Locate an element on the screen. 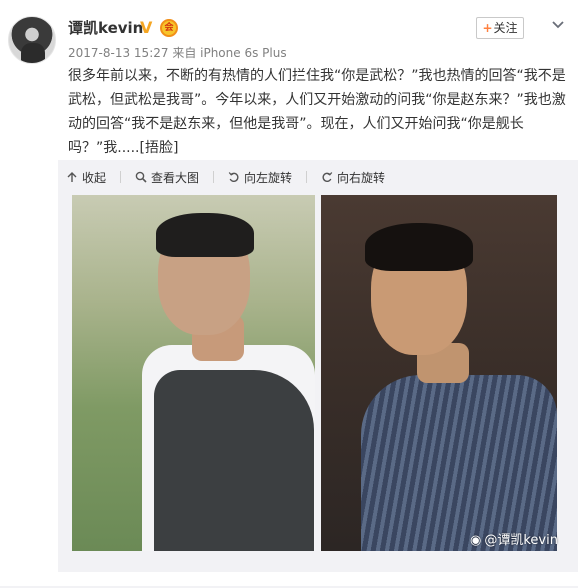 This screenshot has height=588, width=578. content-line: 动的回答“我不是赵东来，但他是我哥”。现在，人们又开始问我“你是舰长 is located at coordinates (296, 124).